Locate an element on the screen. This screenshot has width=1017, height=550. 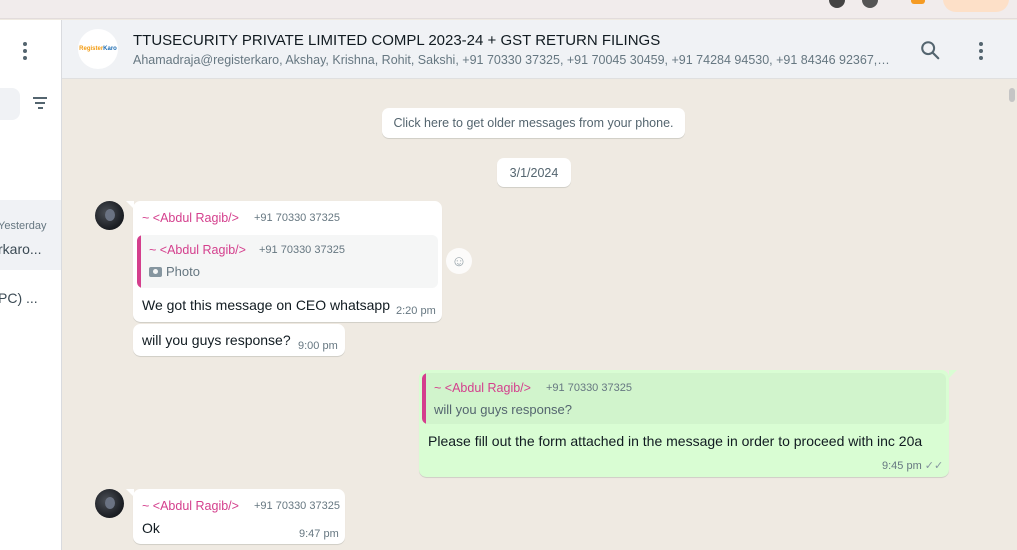
scrollbar is located at coordinates (1012, 95).